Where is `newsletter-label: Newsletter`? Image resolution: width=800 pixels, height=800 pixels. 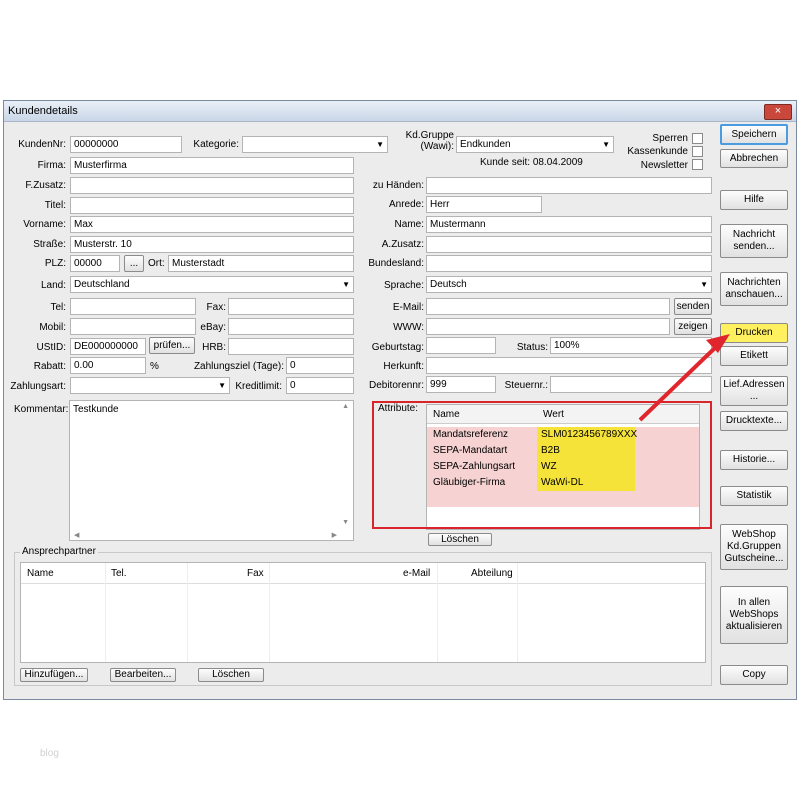 newsletter-label: Newsletter is located at coordinates (664, 165).